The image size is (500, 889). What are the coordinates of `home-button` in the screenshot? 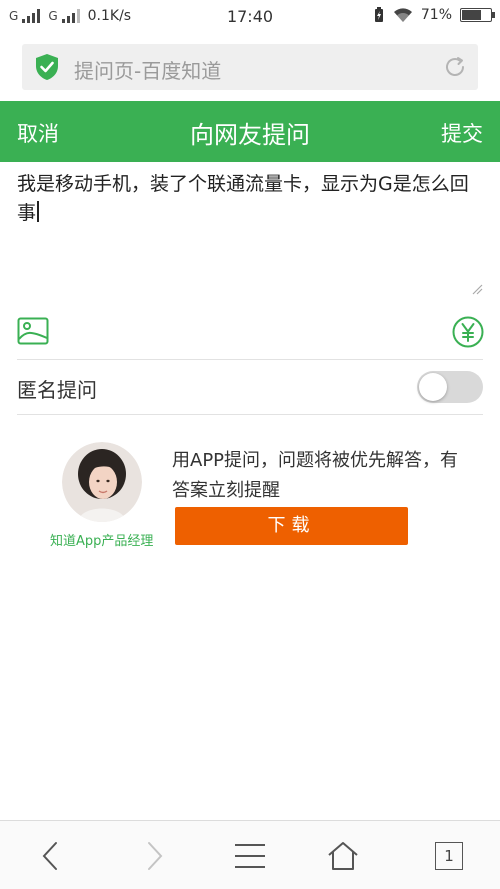 It's located at (343, 855).